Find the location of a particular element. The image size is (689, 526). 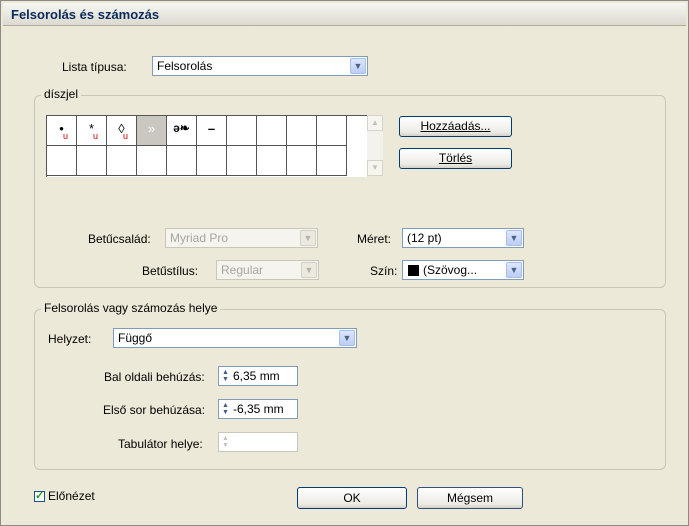

color-swatch is located at coordinates (413, 270).